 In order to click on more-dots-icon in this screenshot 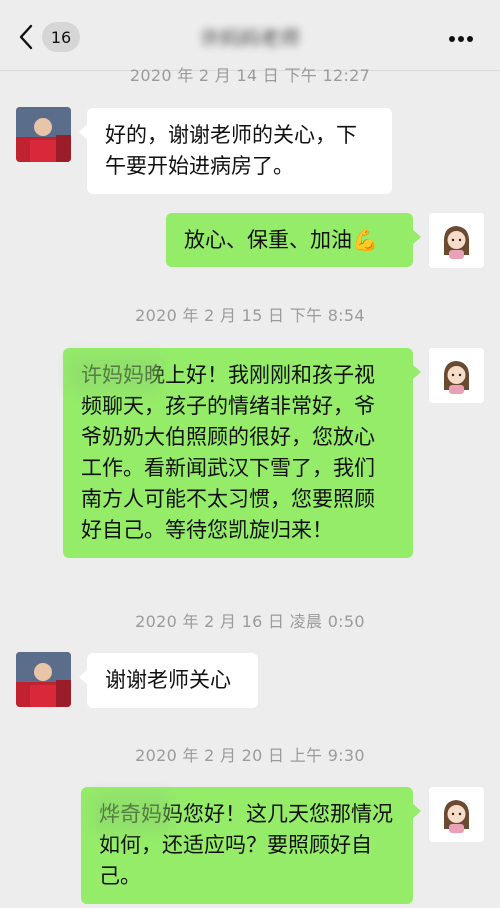, I will do `click(461, 39)`.